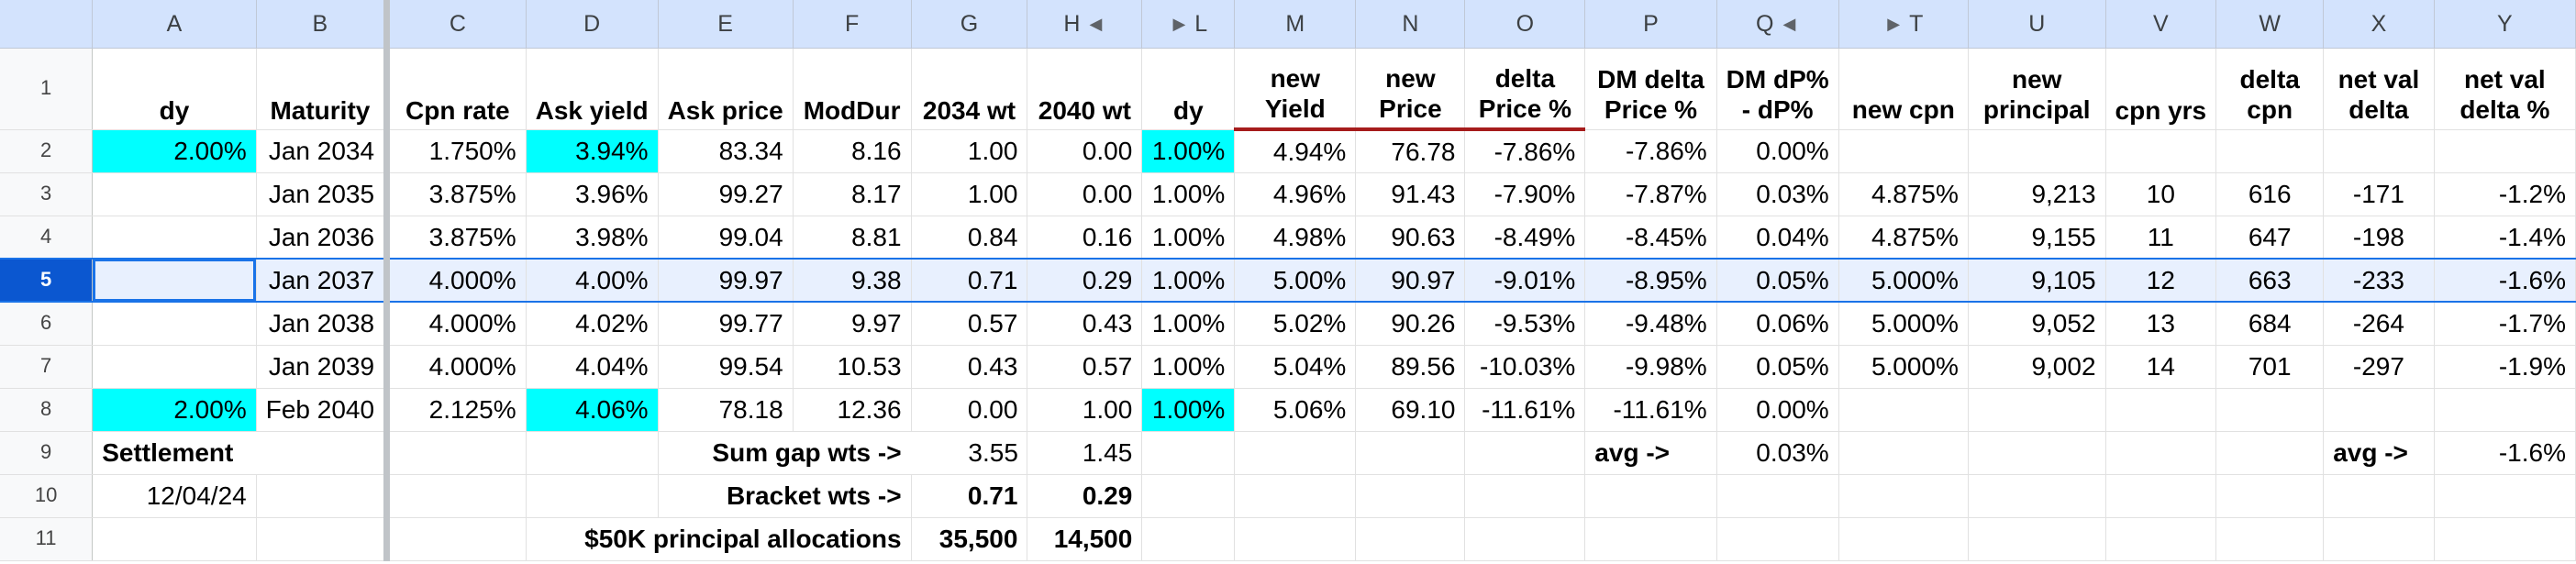 The width and height of the screenshot is (2576, 564). Describe the element at coordinates (47, 453) in the screenshot. I see `row-header-9: 9` at that location.